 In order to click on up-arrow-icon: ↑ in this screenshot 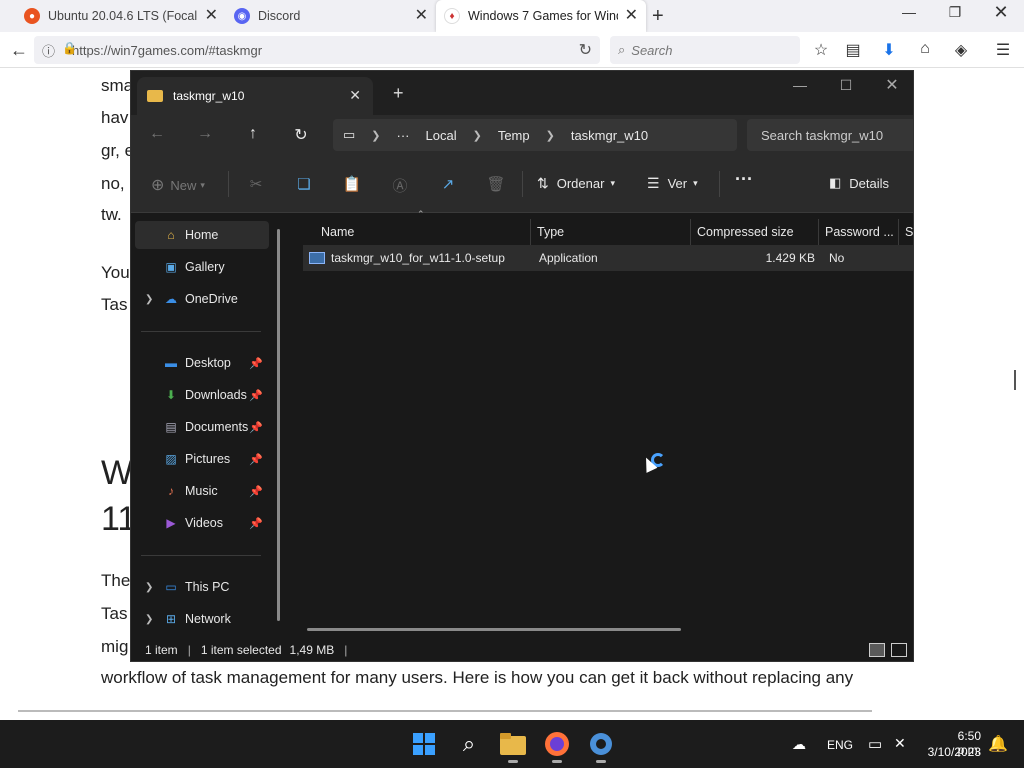, I will do `click(253, 134)`.